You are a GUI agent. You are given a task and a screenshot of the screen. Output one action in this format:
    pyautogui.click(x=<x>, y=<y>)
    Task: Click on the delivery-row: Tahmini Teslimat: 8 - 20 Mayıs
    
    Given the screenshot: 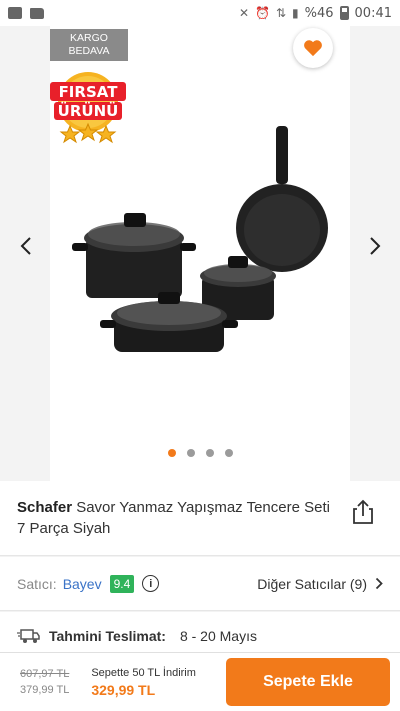 What is the action you would take?
    pyautogui.click(x=200, y=632)
    